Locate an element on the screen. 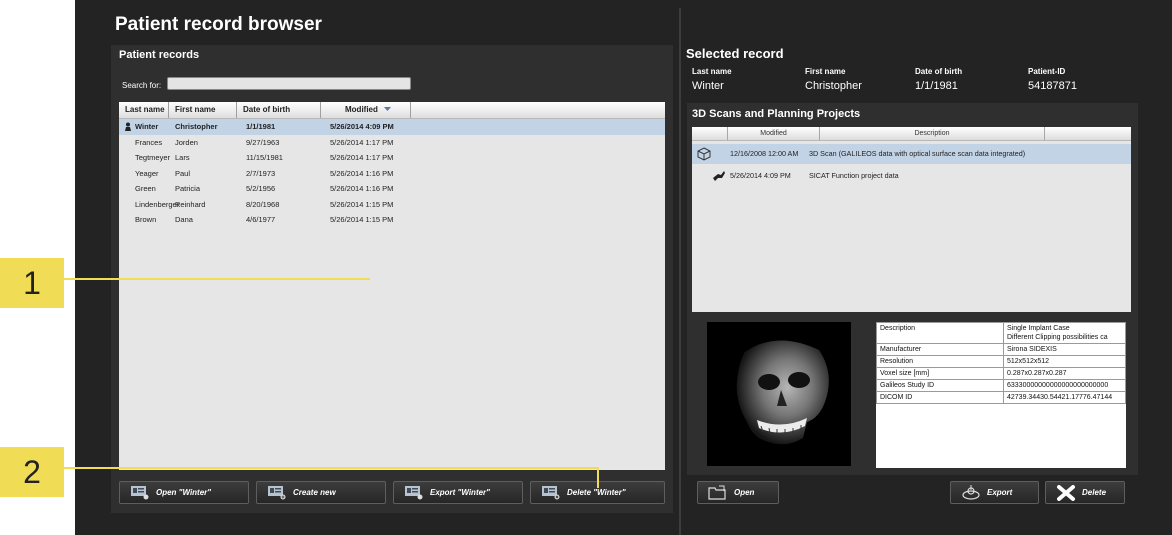 This screenshot has width=1172, height=535. scans-title: 3D Scans and Planning Projects is located at coordinates (776, 114).